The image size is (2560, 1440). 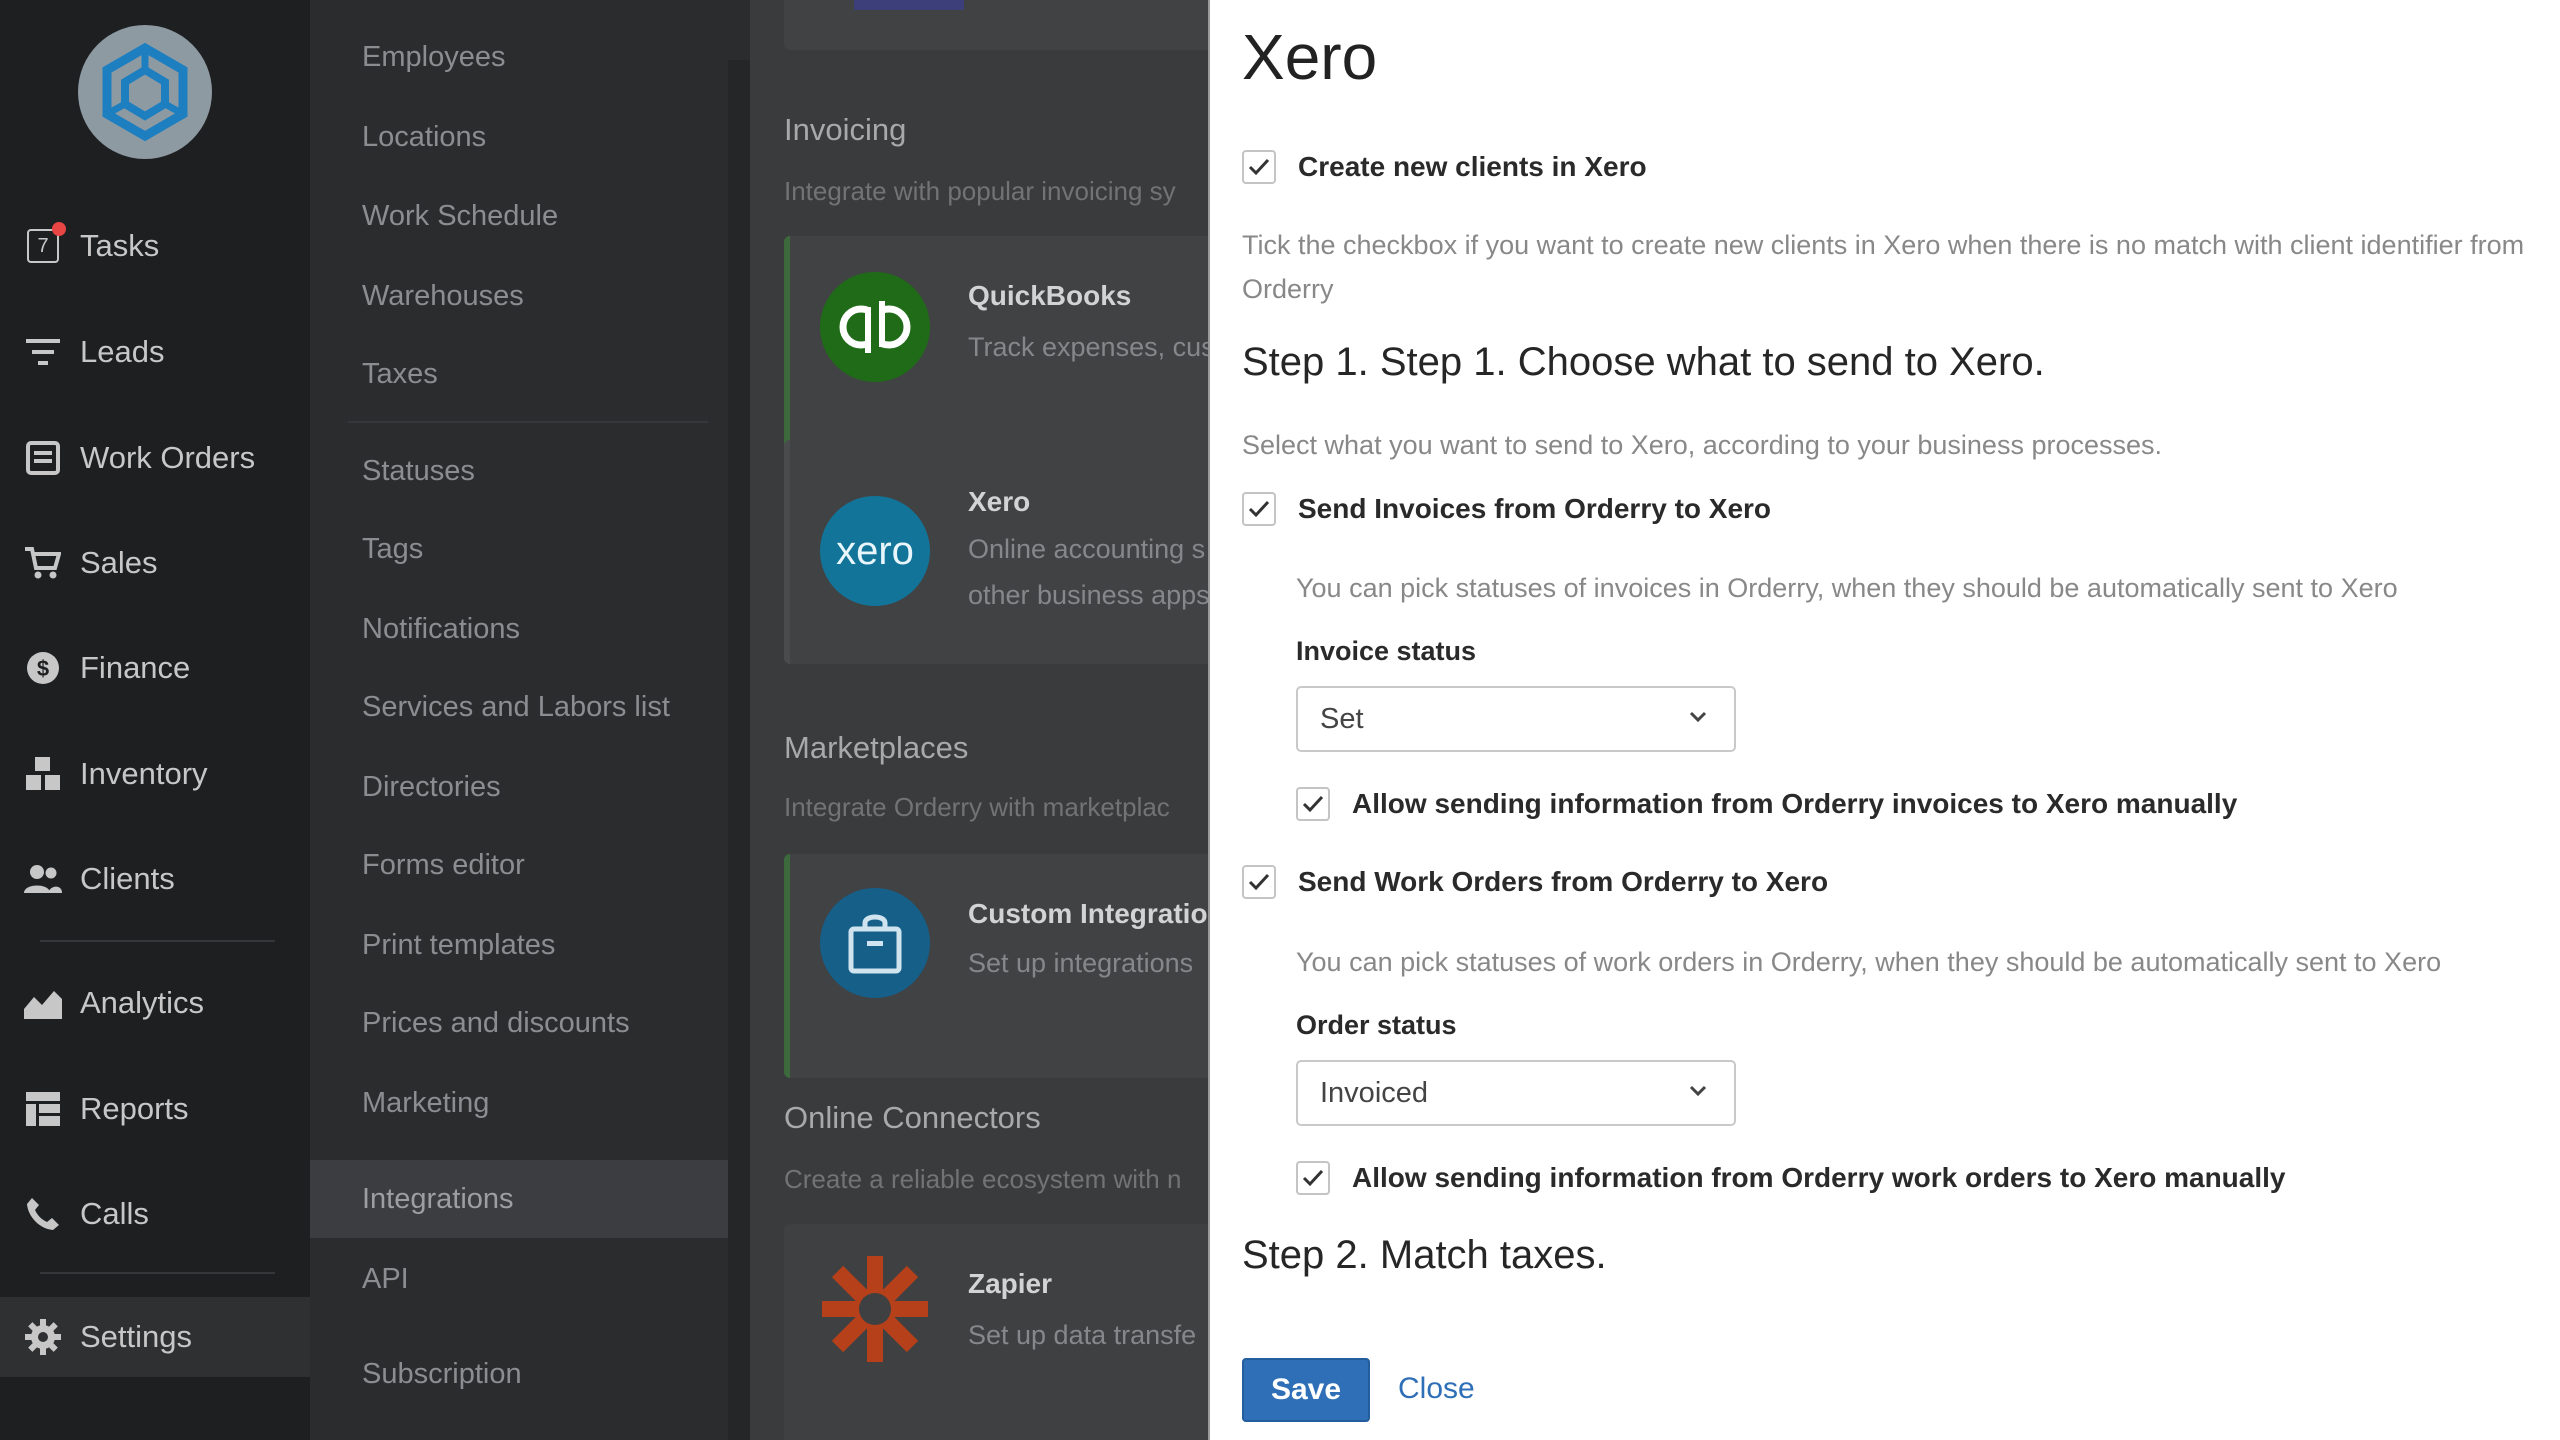 I want to click on submenu-scrollbar, so click(x=739, y=750).